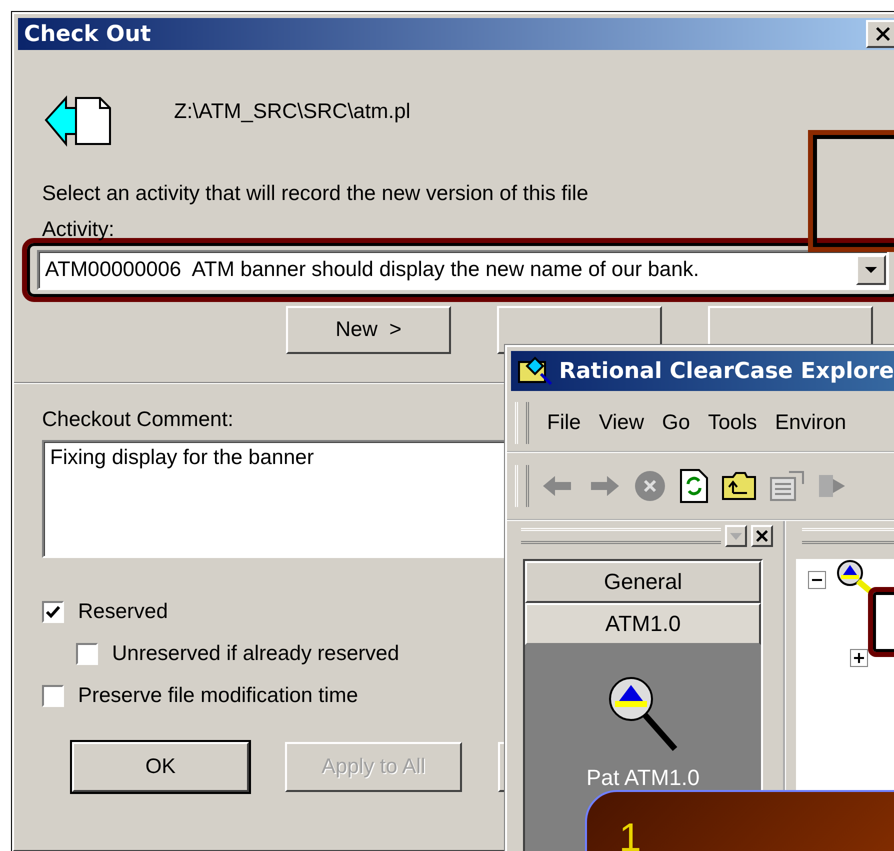  Describe the element at coordinates (854, 576) in the screenshot. I see `view-magnifier-icon` at that location.